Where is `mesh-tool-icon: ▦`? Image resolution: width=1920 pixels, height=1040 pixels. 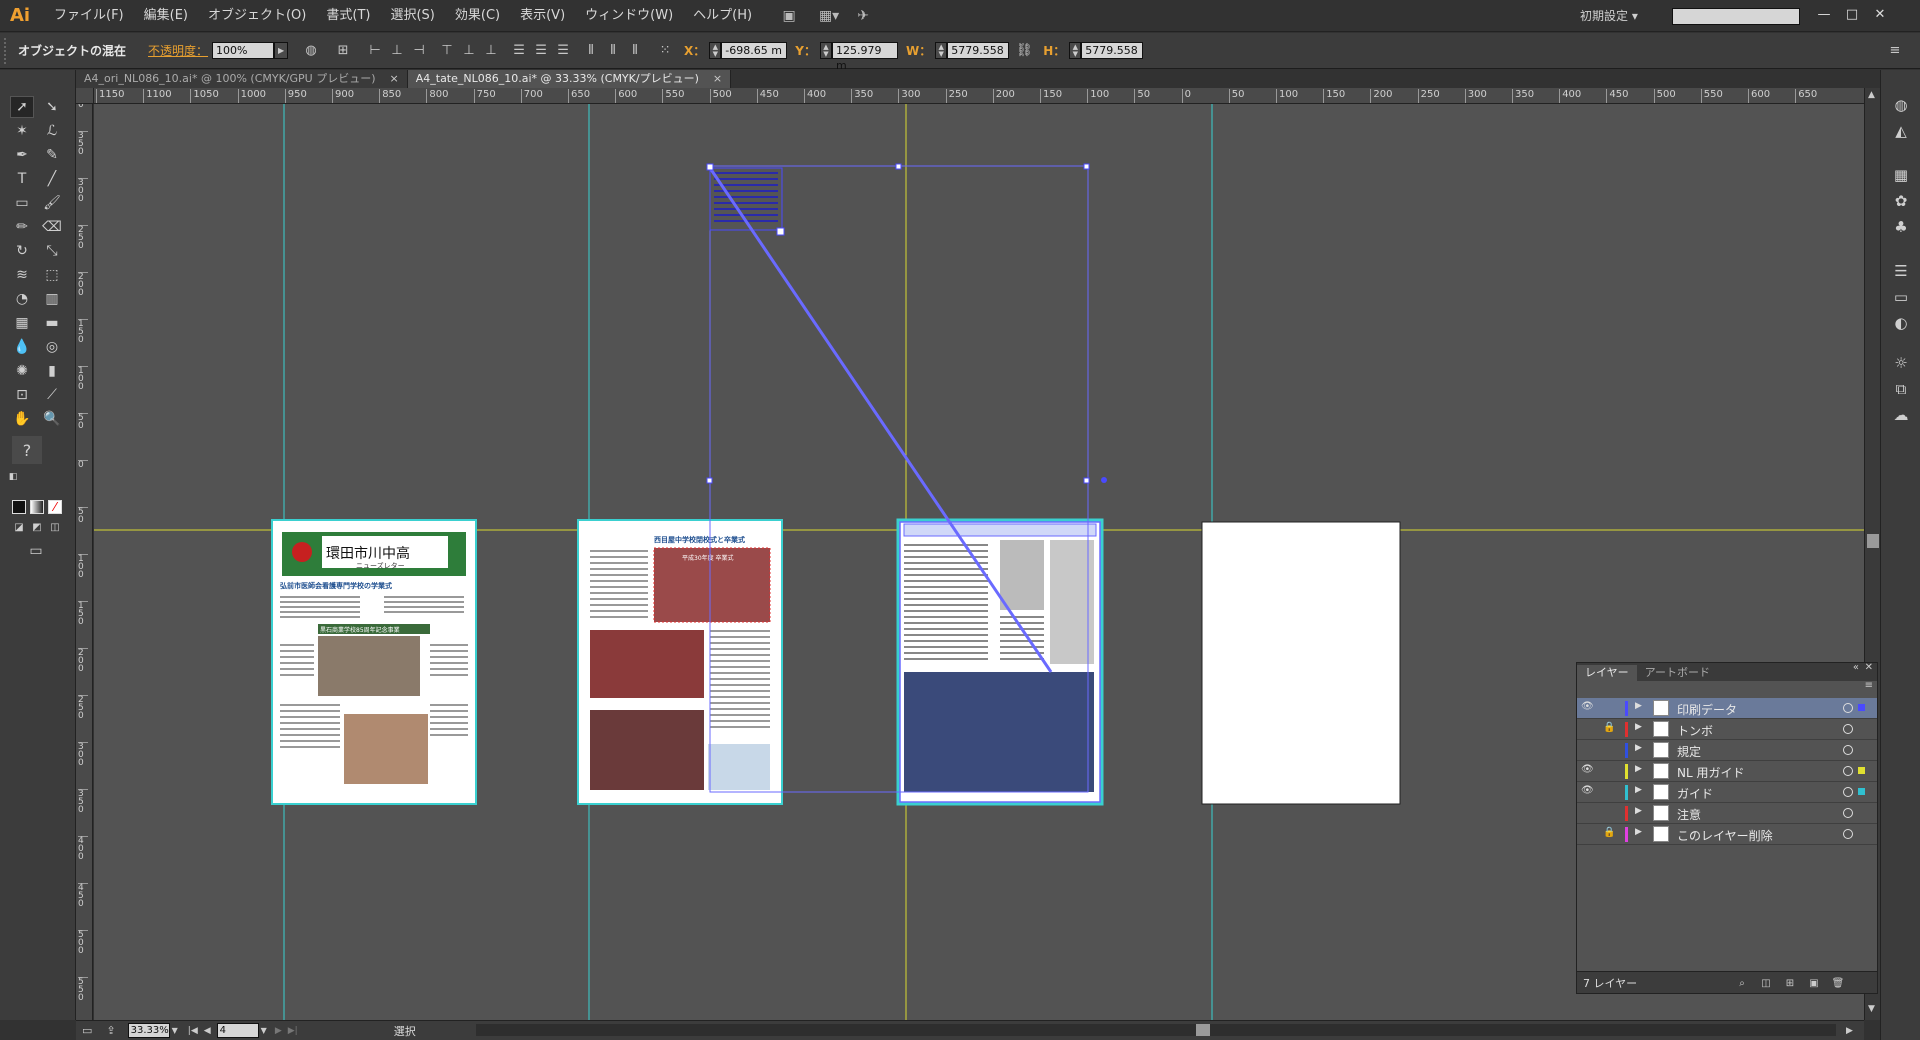
mesh-tool-icon: ▦ is located at coordinates (22, 323).